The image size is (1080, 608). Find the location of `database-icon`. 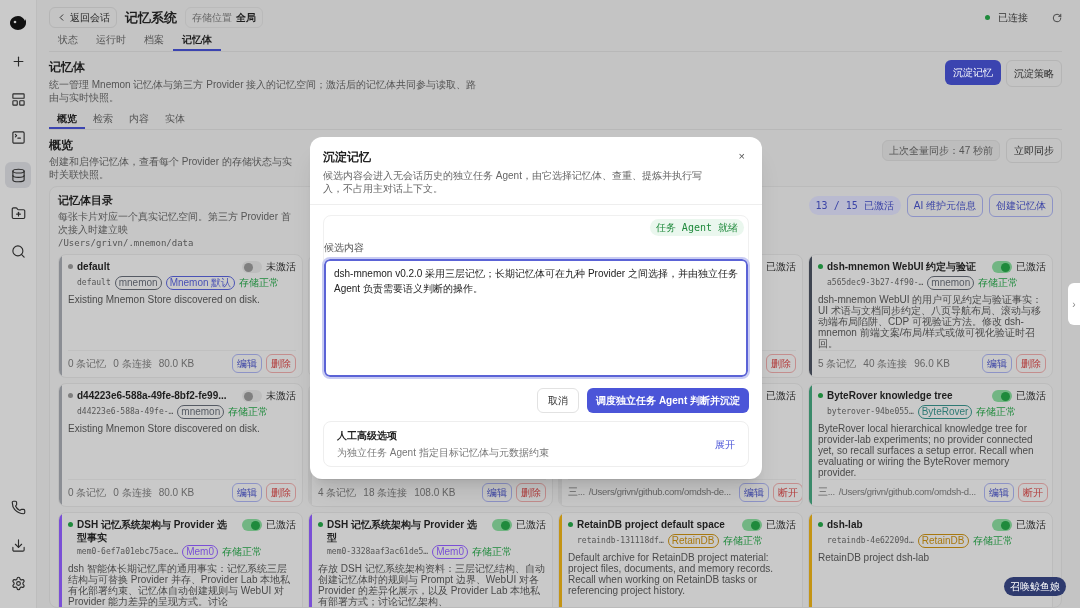

database-icon is located at coordinates (18, 175).